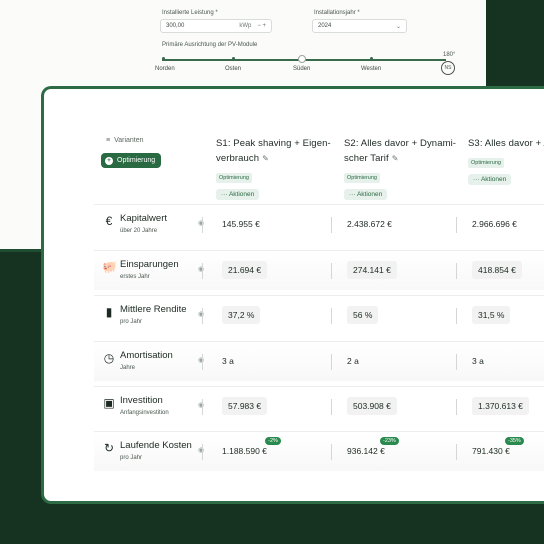  I want to click on metric-subtitle: Jahre, so click(128, 368).